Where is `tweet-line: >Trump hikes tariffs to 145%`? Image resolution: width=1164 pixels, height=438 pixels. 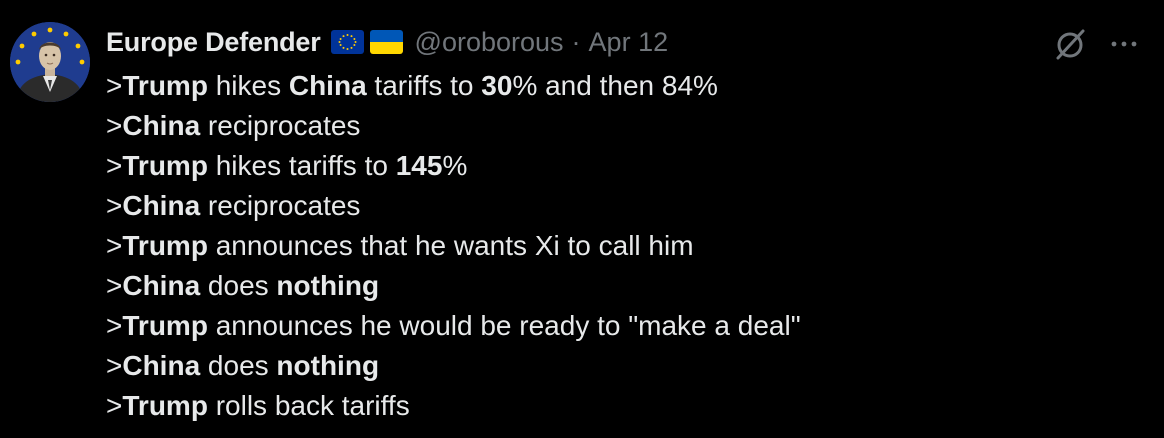 tweet-line: >Trump hikes tariffs to 145% is located at coordinates (287, 165).